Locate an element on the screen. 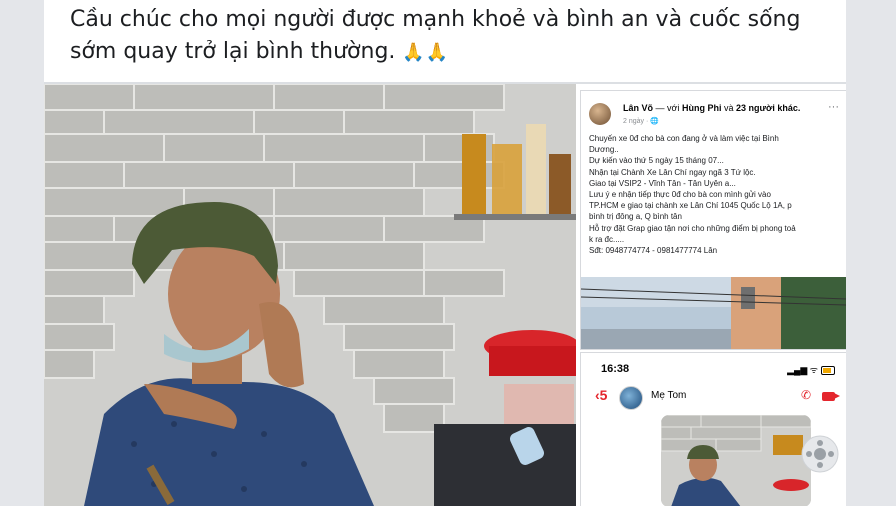 The width and height of the screenshot is (896, 506). fb-others: 23 người khác. is located at coordinates (768, 108).